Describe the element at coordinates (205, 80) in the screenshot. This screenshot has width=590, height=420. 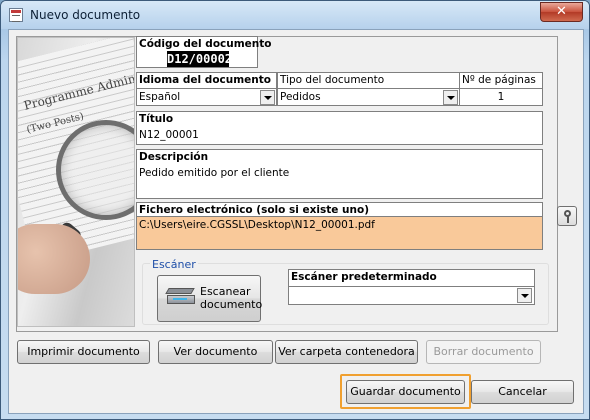
I see `language-label: Idioma del documento` at that location.